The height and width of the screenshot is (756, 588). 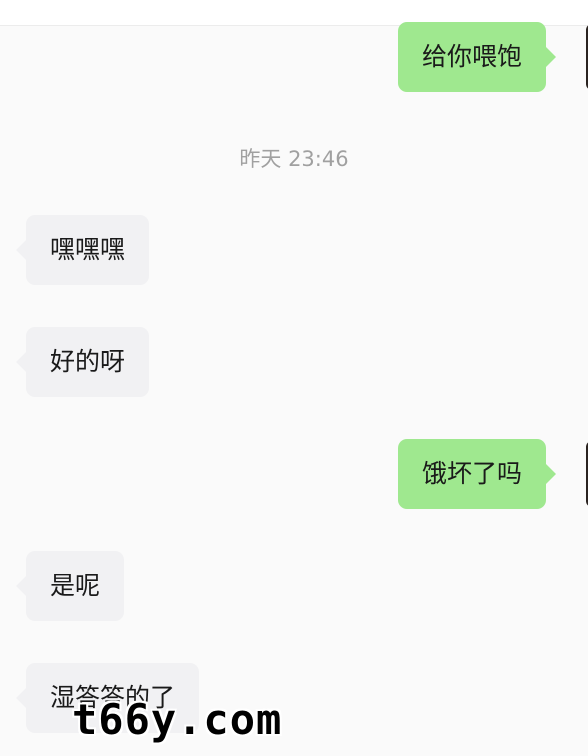 I want to click on message-bubble-sent: 给你喂饱, so click(x=477, y=57).